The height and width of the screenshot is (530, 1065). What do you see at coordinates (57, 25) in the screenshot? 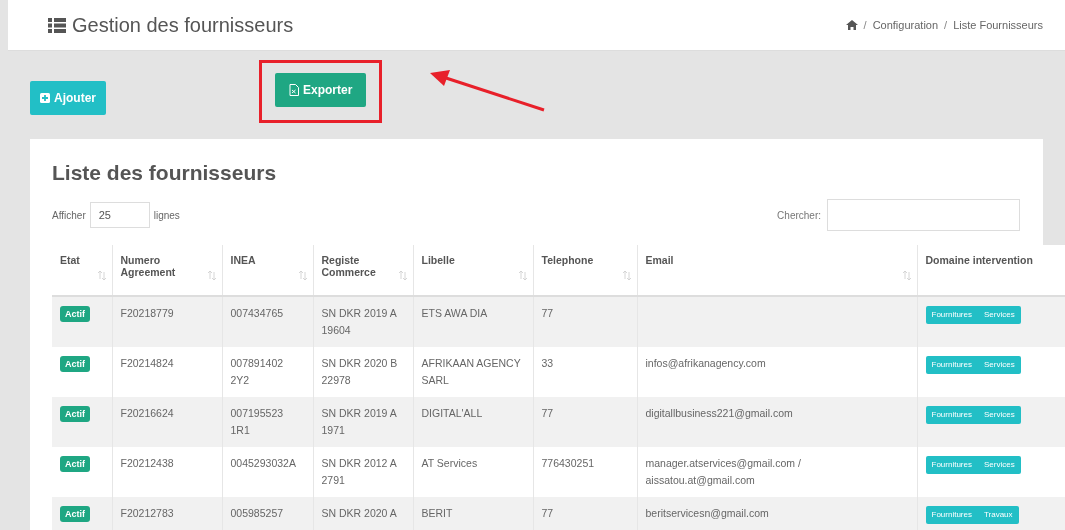
I see `list-icon` at bounding box center [57, 25].